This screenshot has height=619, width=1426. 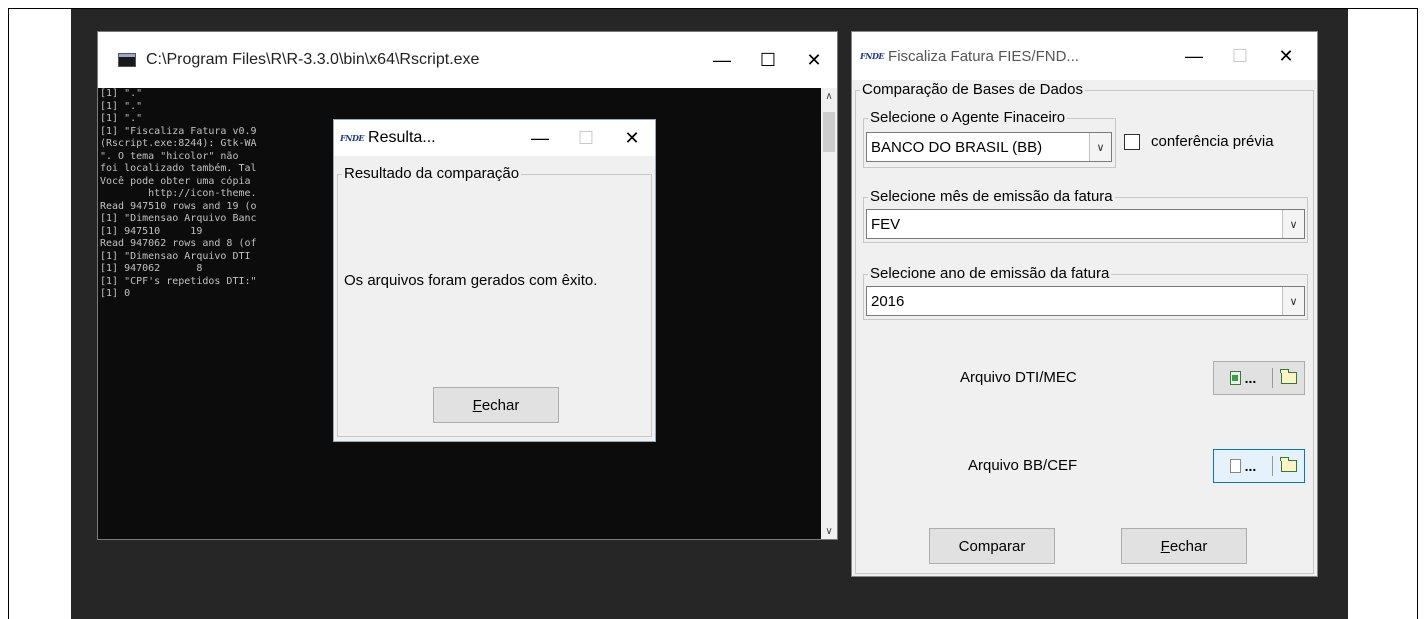 I want to click on month-selected-value: FEV, so click(x=886, y=224).